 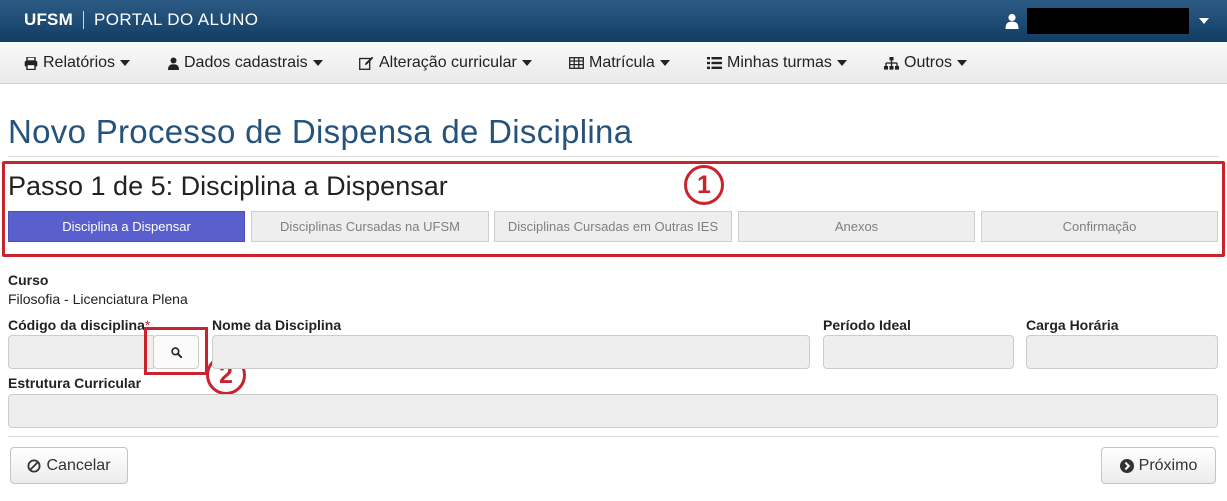 I want to click on menu-alteracao-curricular-label: Alteração curricular, so click(x=448, y=62).